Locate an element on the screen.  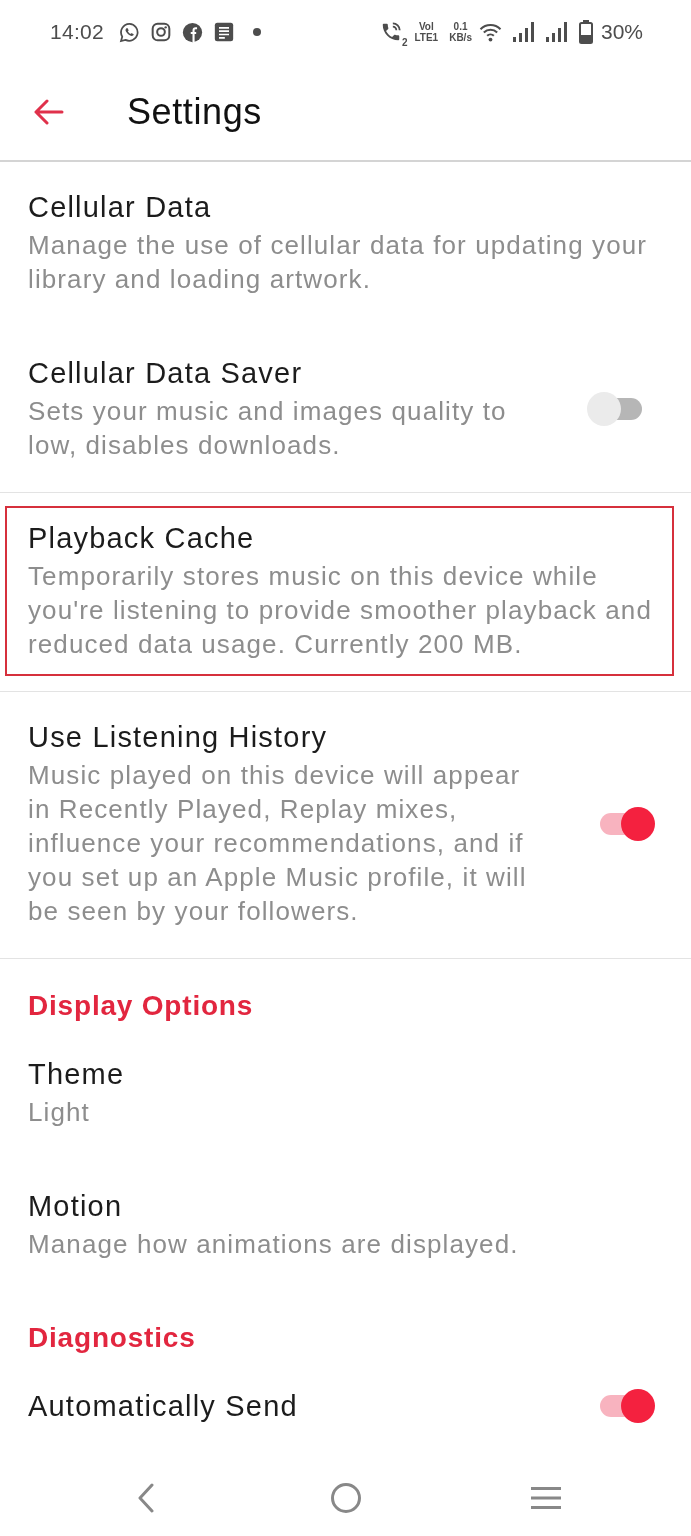
speed-value: 0.1 is located at coordinates (460, 26).